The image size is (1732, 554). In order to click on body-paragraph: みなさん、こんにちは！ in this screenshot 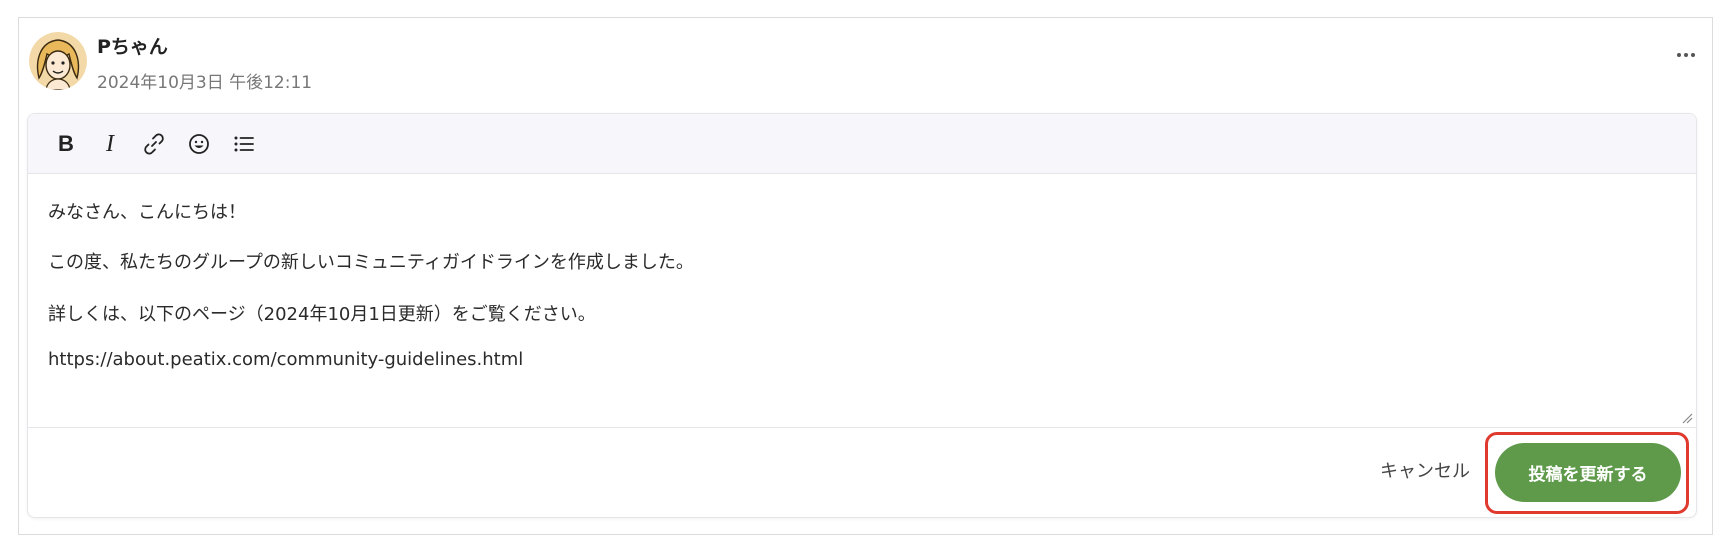, I will do `click(147, 212)`.